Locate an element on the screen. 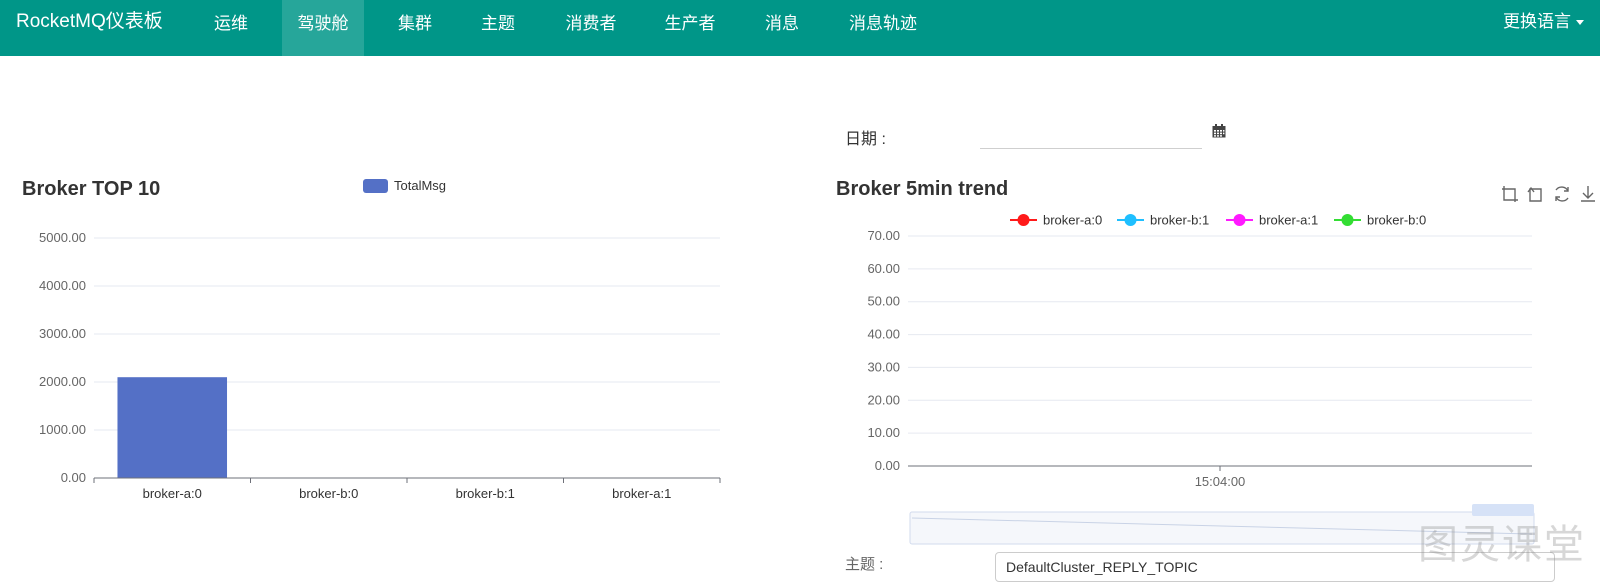 This screenshot has height=582, width=1600. y-tick-label: 20.00 is located at coordinates (883, 399).